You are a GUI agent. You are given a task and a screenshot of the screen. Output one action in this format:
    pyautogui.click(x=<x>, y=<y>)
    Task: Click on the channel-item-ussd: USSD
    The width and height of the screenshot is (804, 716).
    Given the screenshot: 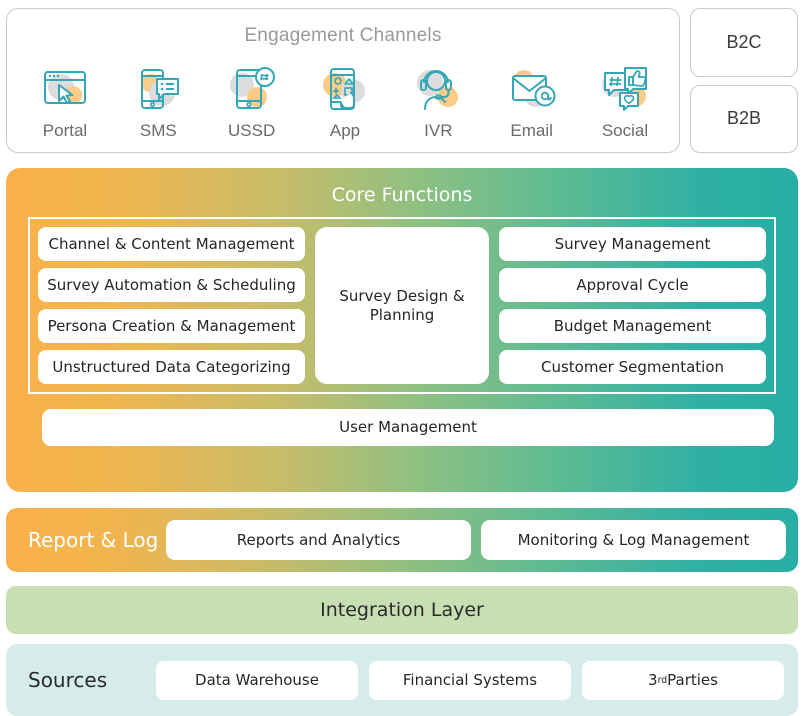 What is the action you would take?
    pyautogui.click(x=252, y=101)
    